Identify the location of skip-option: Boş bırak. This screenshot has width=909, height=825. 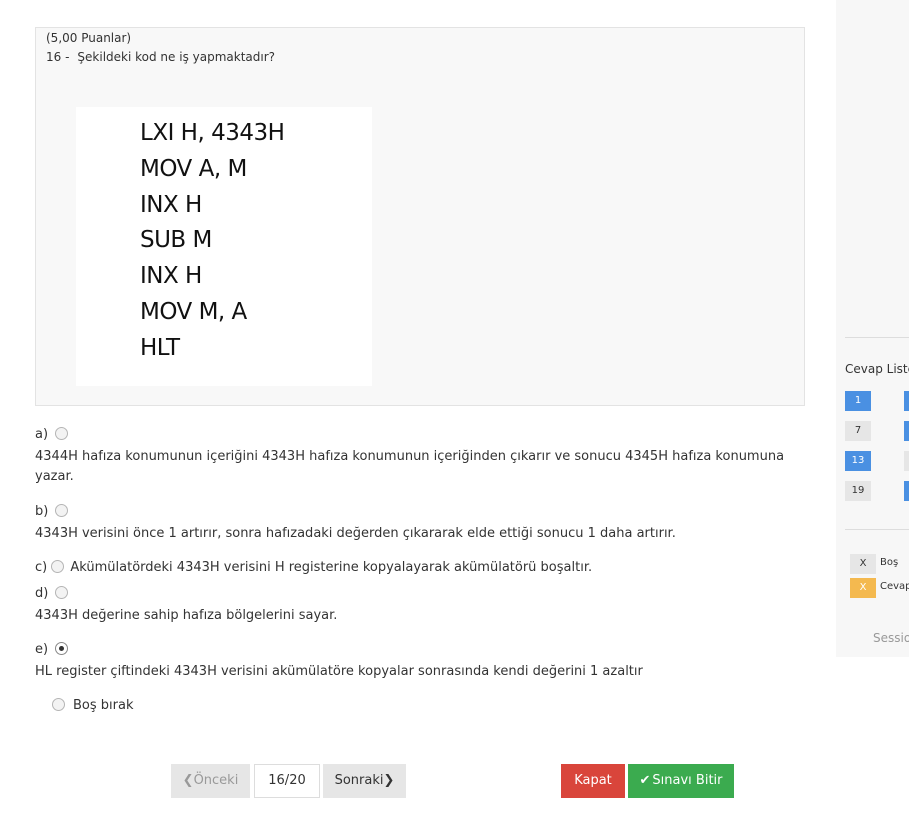
(92, 705).